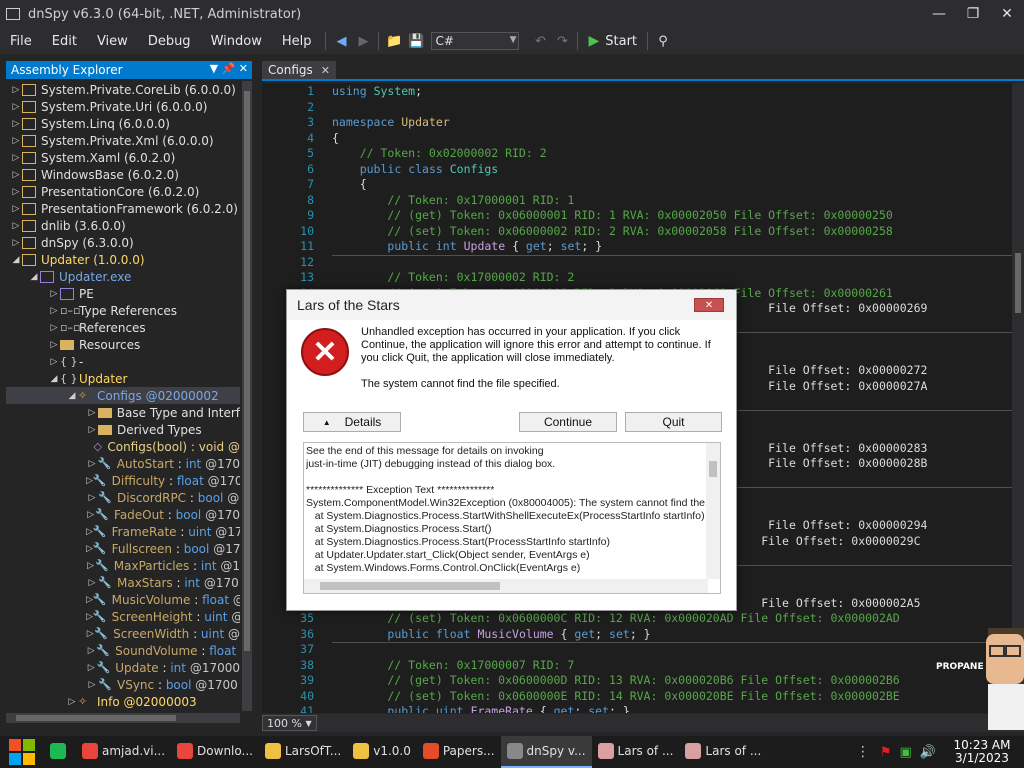  I want to click on tree-item: ▷ Base Type and Interf, so click(123, 412).